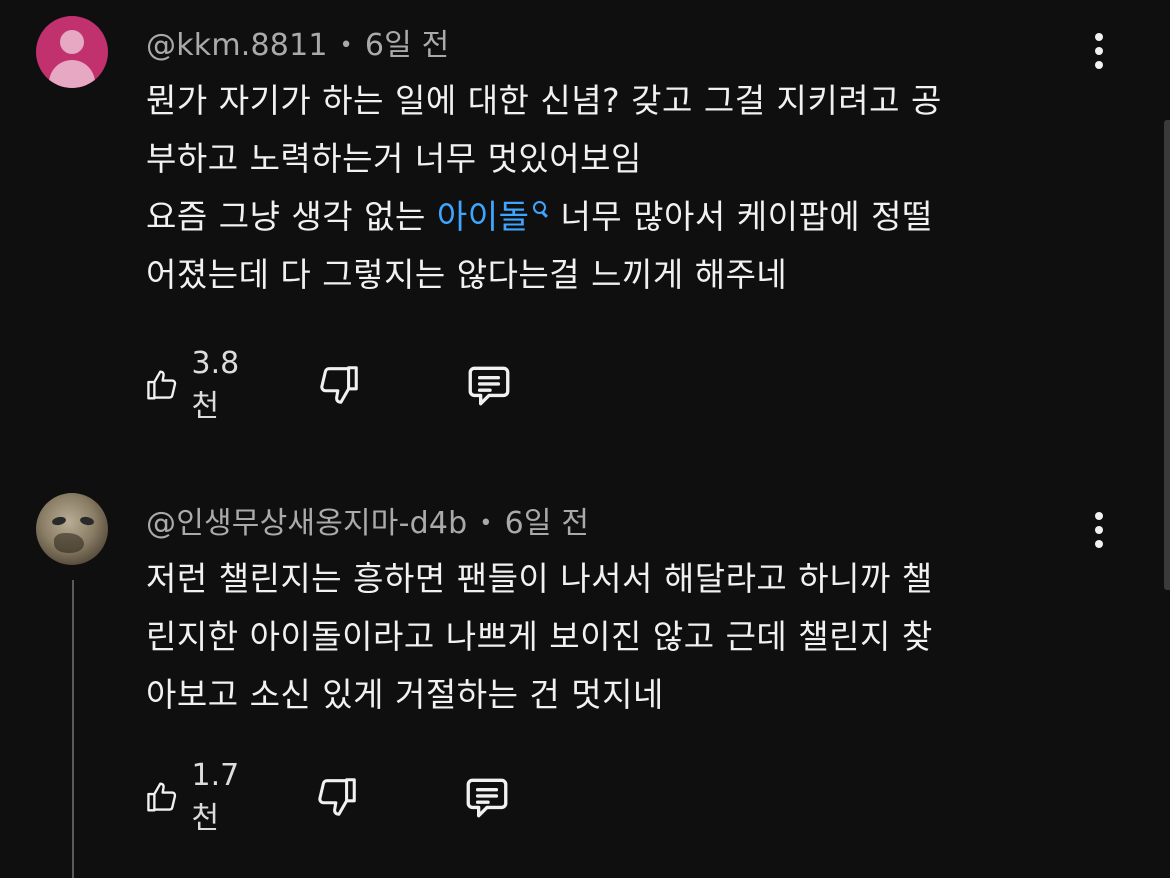 This screenshot has width=1170, height=878. I want to click on like-count: 3.8천, so click(215, 384).